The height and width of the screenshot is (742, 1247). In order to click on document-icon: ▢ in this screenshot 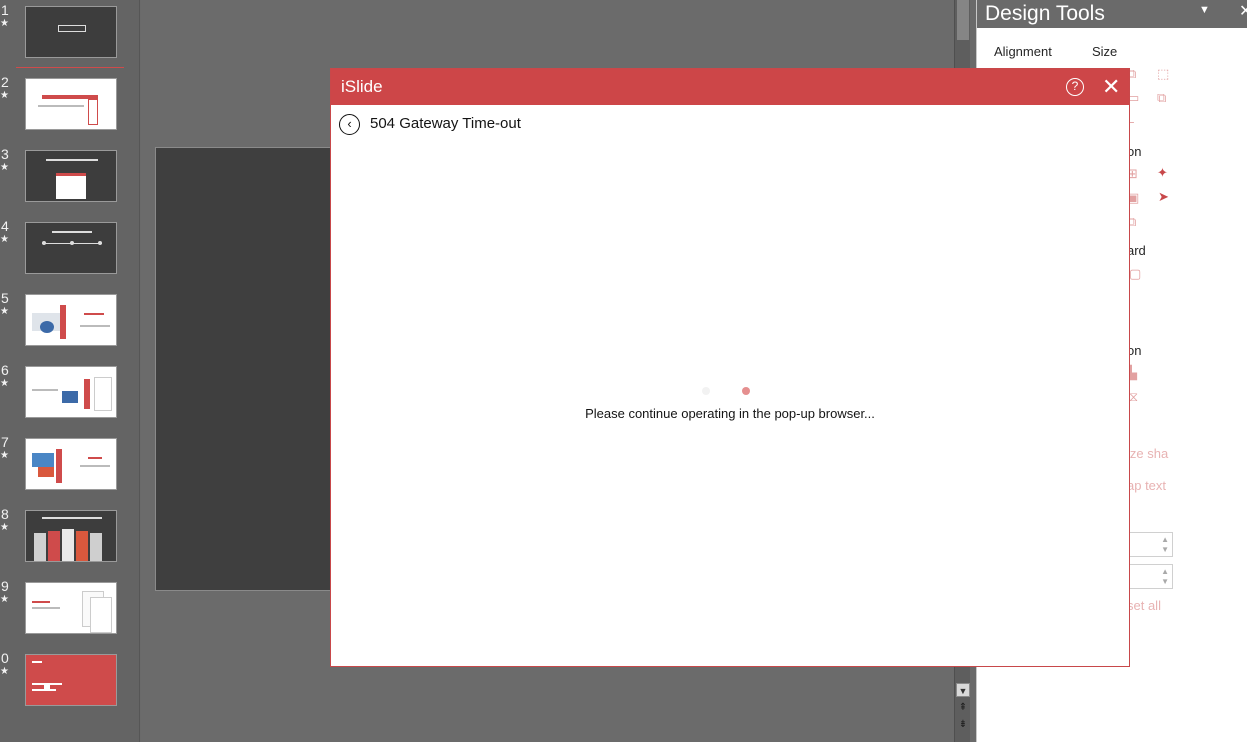, I will do `click(1135, 274)`.